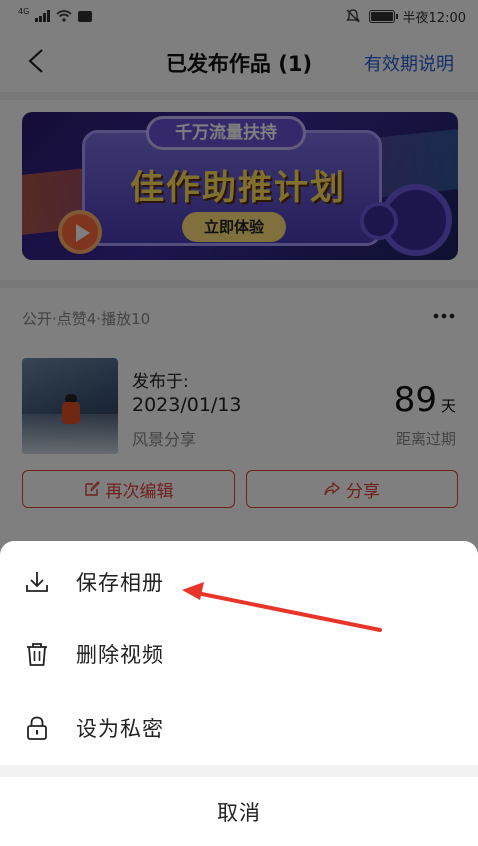  Describe the element at coordinates (282, 607) in the screenshot. I see `annotation-arrow-icon` at that location.